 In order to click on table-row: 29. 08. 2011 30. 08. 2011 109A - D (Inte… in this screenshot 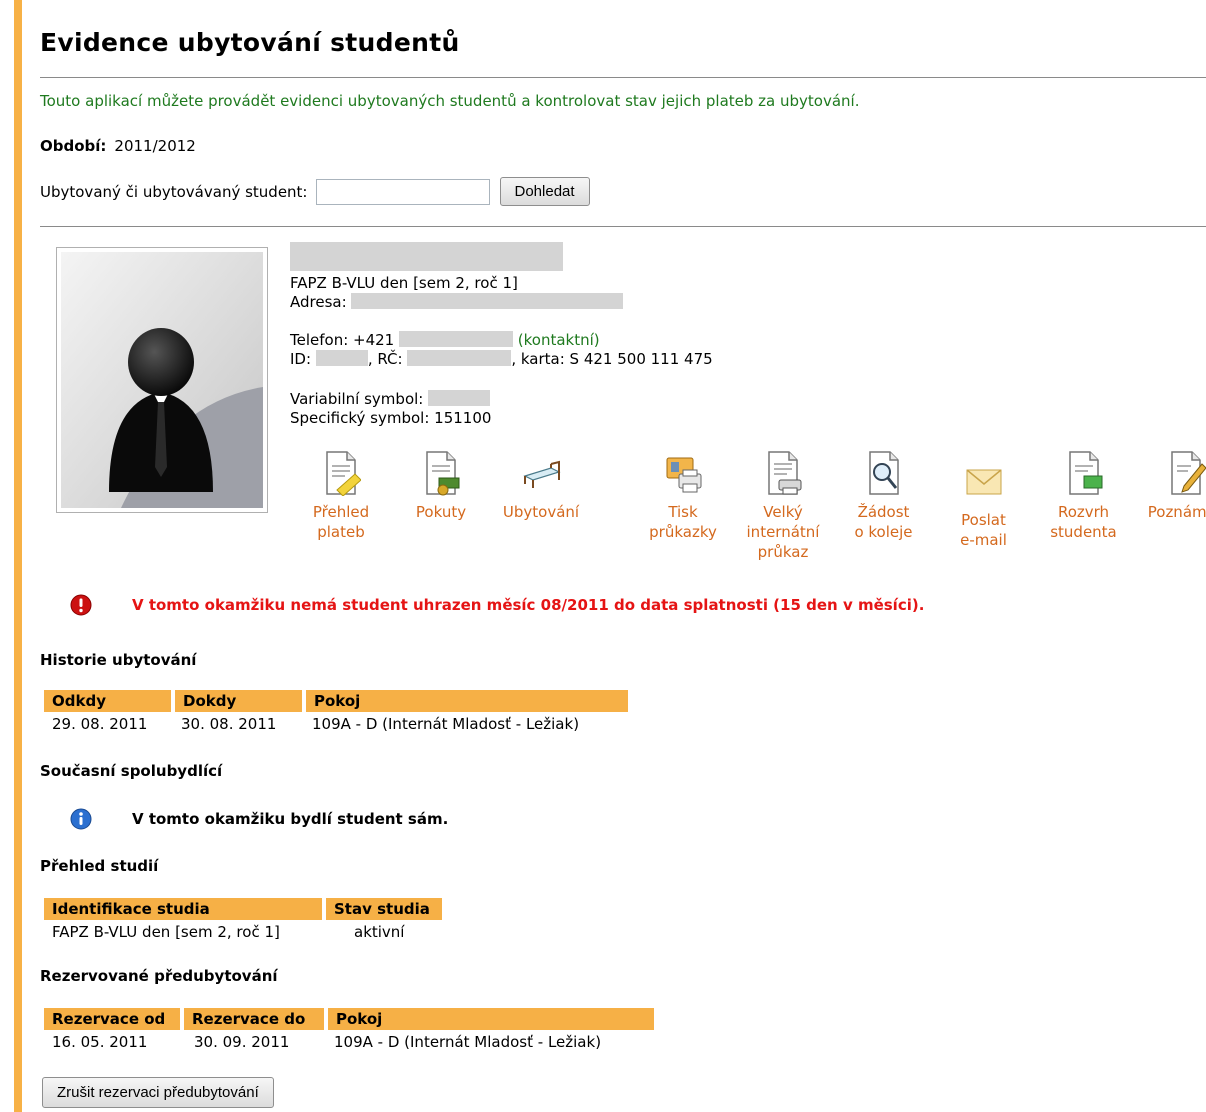, I will do `click(336, 724)`.